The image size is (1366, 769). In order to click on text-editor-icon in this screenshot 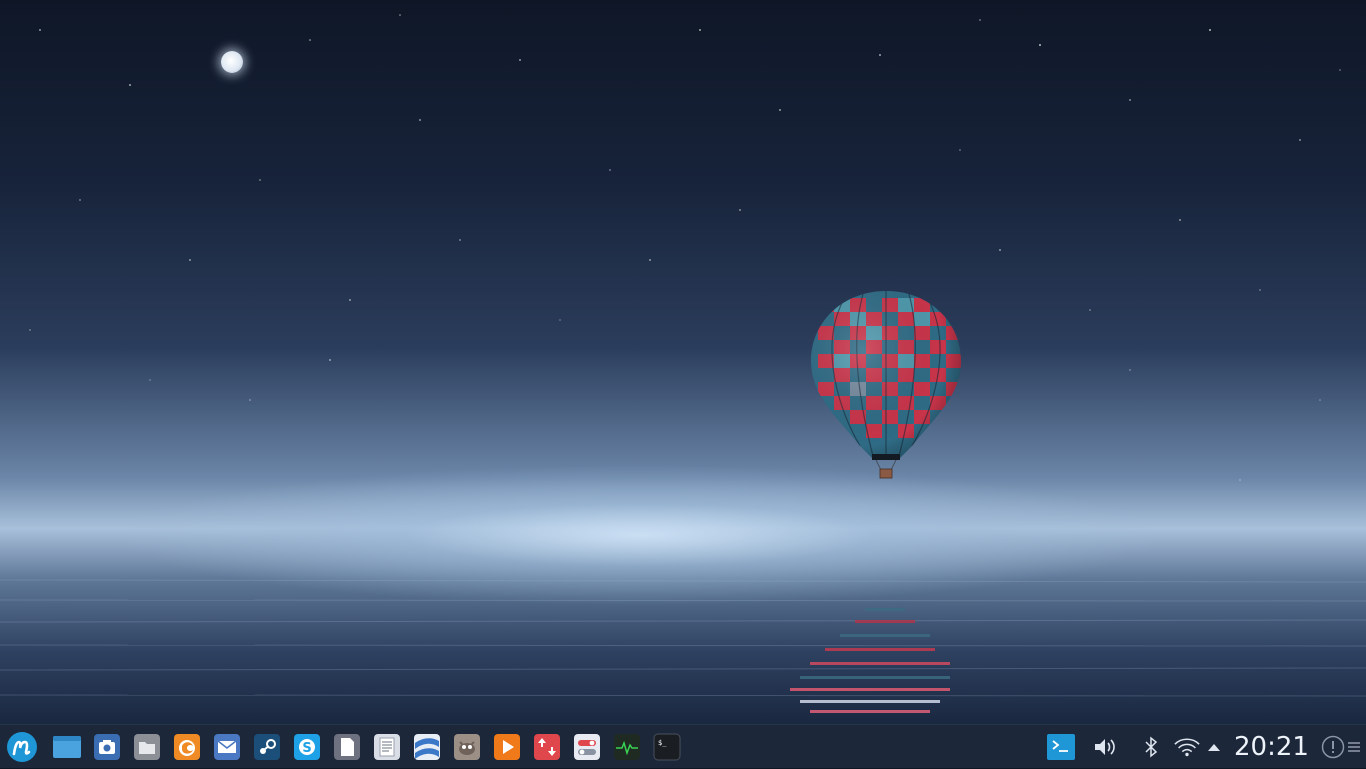, I will do `click(387, 747)`.